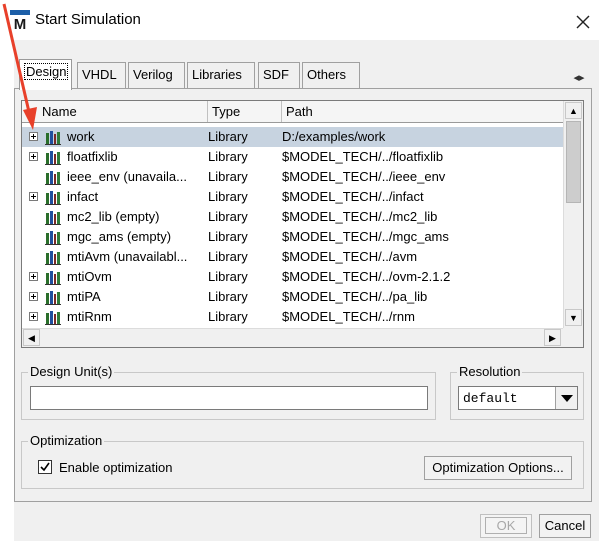  What do you see at coordinates (579, 78) in the screenshot?
I see `tab-scroll-arrows-icon: ◂▸` at bounding box center [579, 78].